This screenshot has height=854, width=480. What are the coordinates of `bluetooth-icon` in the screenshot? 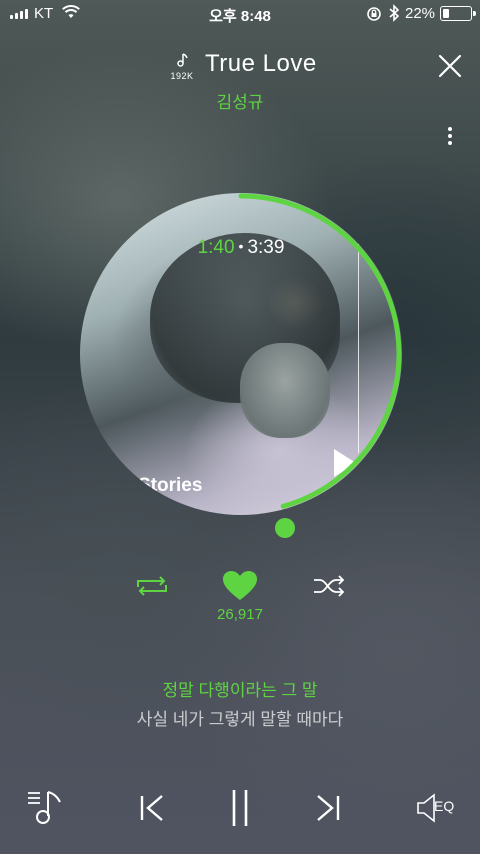 It's located at (394, 13).